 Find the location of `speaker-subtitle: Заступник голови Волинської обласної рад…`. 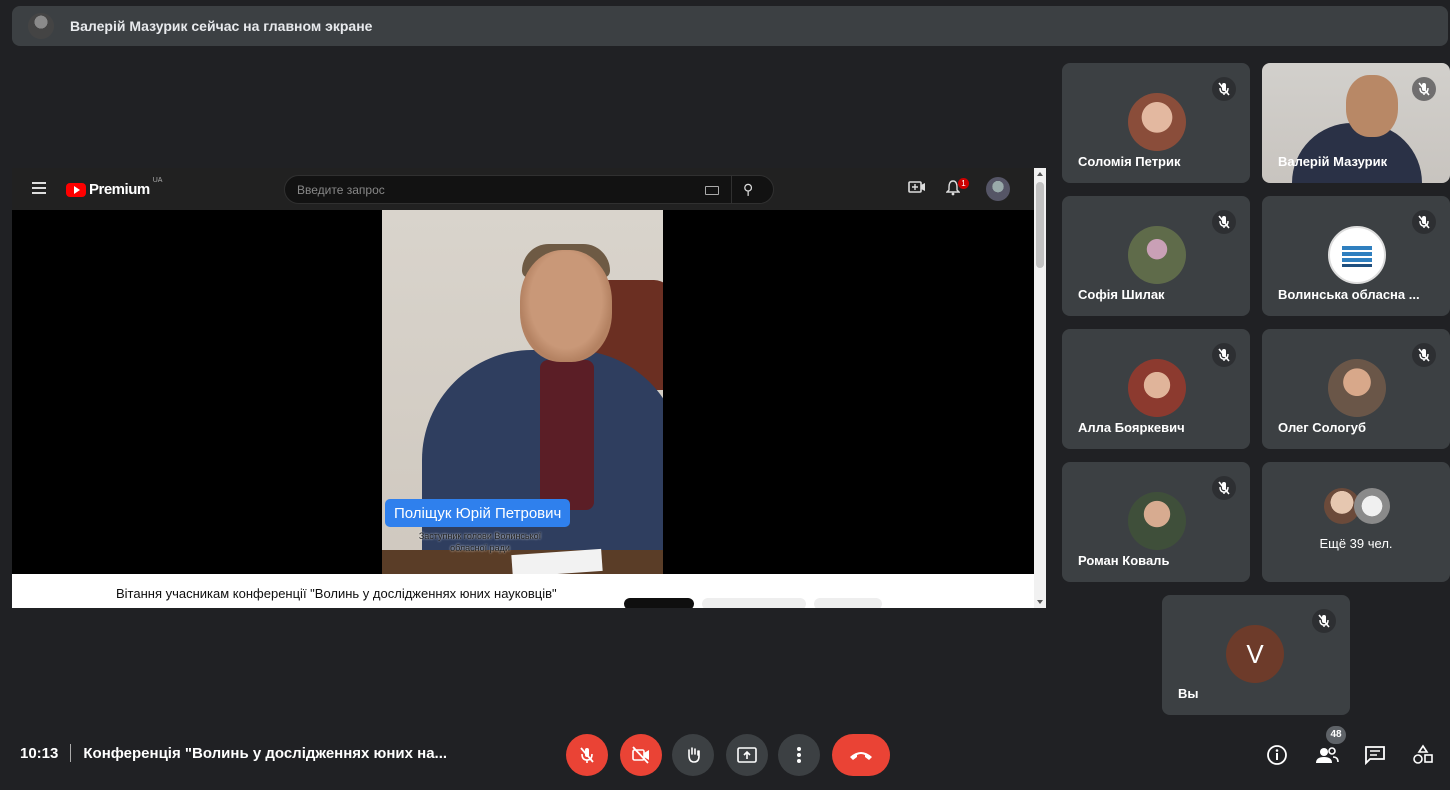

speaker-subtitle: Заступник голови Волинської обласної рад… is located at coordinates (480, 542).